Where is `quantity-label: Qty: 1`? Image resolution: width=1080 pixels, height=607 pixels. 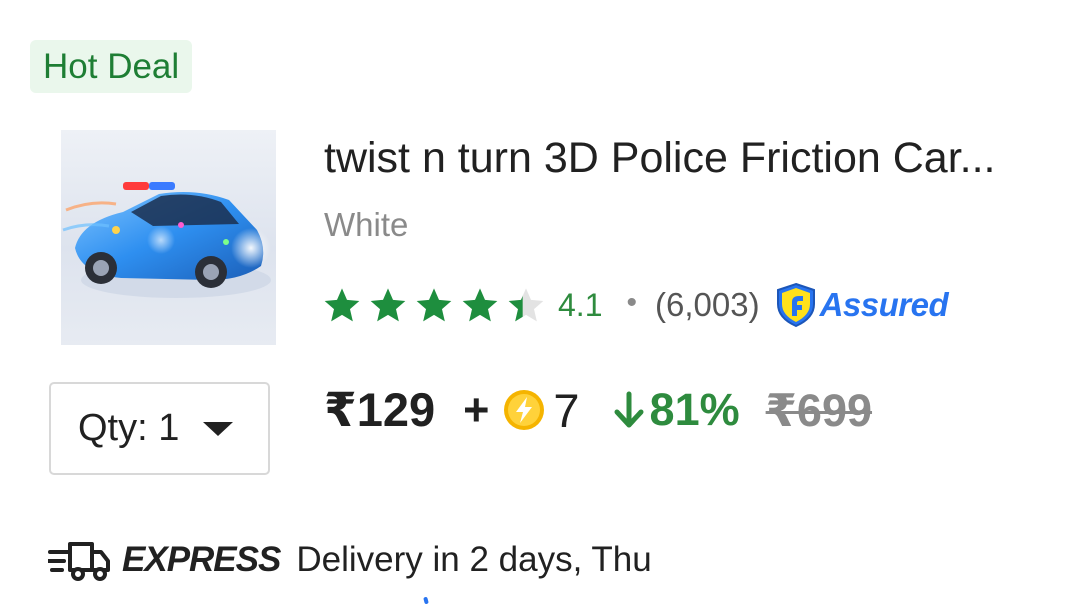 quantity-label: Qty: 1 is located at coordinates (129, 428).